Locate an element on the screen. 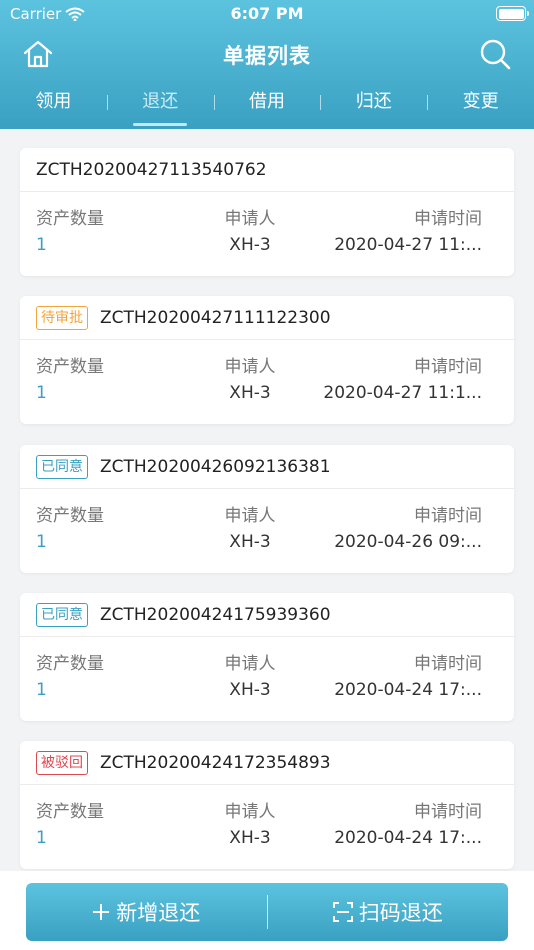 The image size is (534, 950). document-number: ZCTH20200424172354893 is located at coordinates (215, 762).